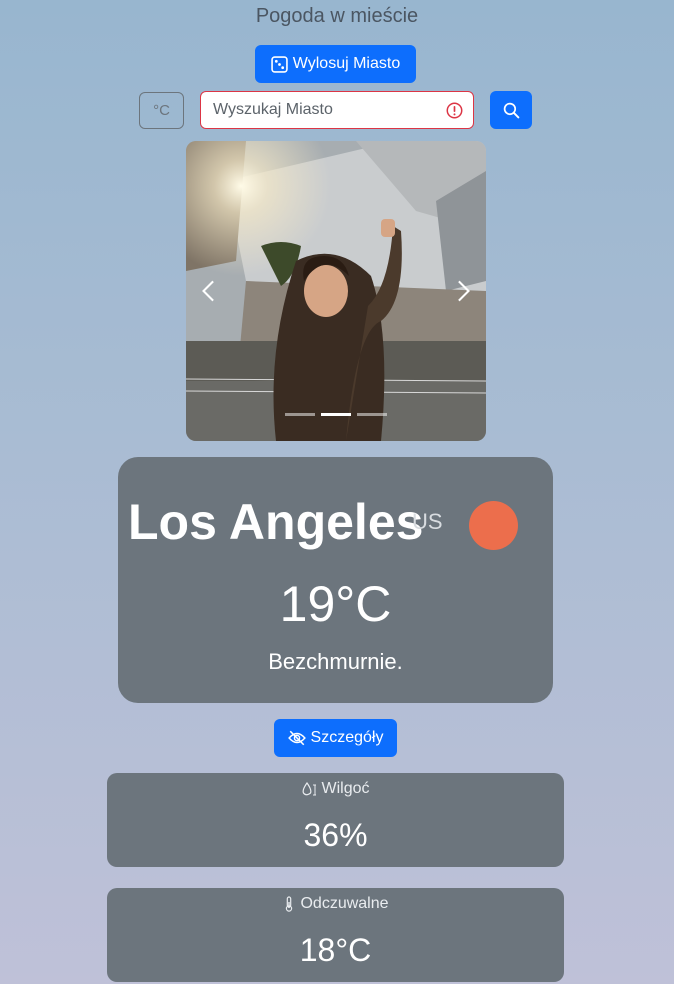  I want to click on feels-like-card: Odczuwalne 18°C, so click(335, 935).